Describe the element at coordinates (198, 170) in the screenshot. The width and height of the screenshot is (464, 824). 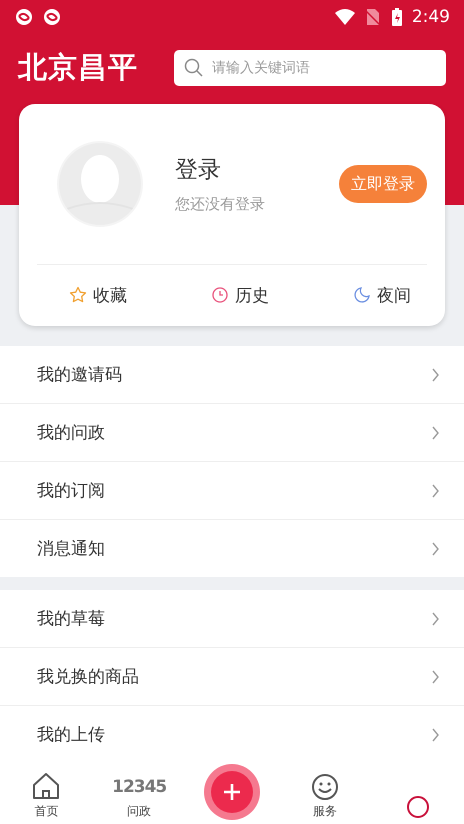
I see `login-title: 登录` at that location.